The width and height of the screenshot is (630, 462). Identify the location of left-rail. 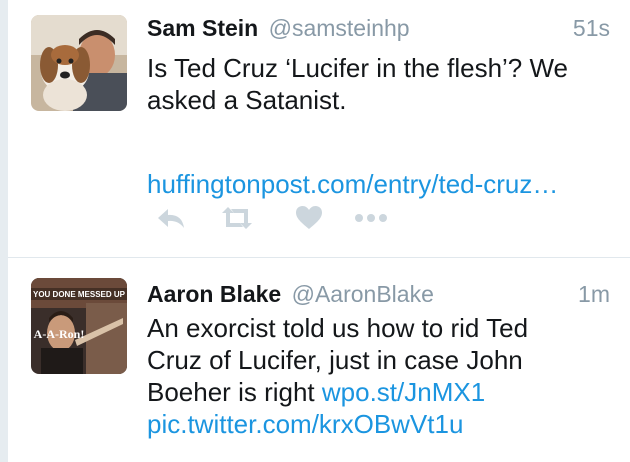
(4, 231).